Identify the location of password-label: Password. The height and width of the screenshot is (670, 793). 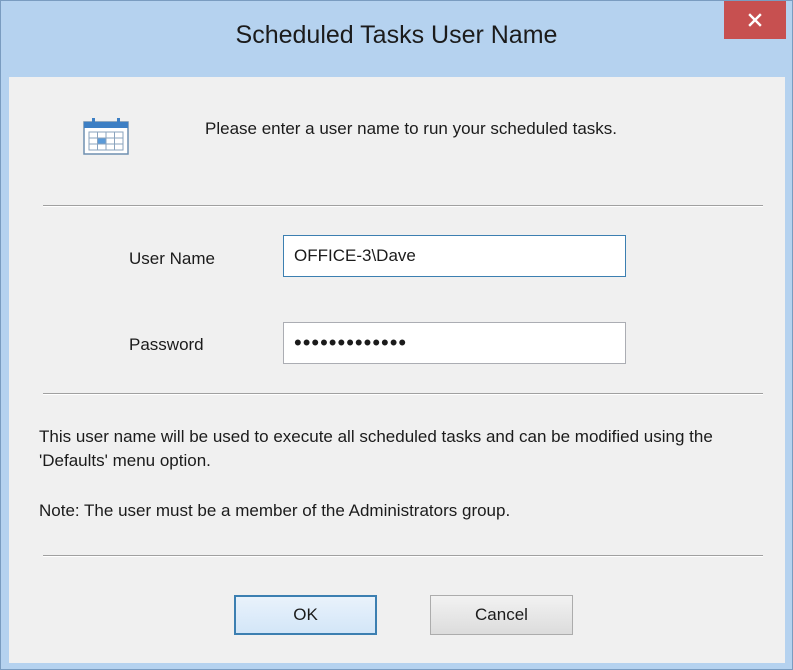
(166, 344).